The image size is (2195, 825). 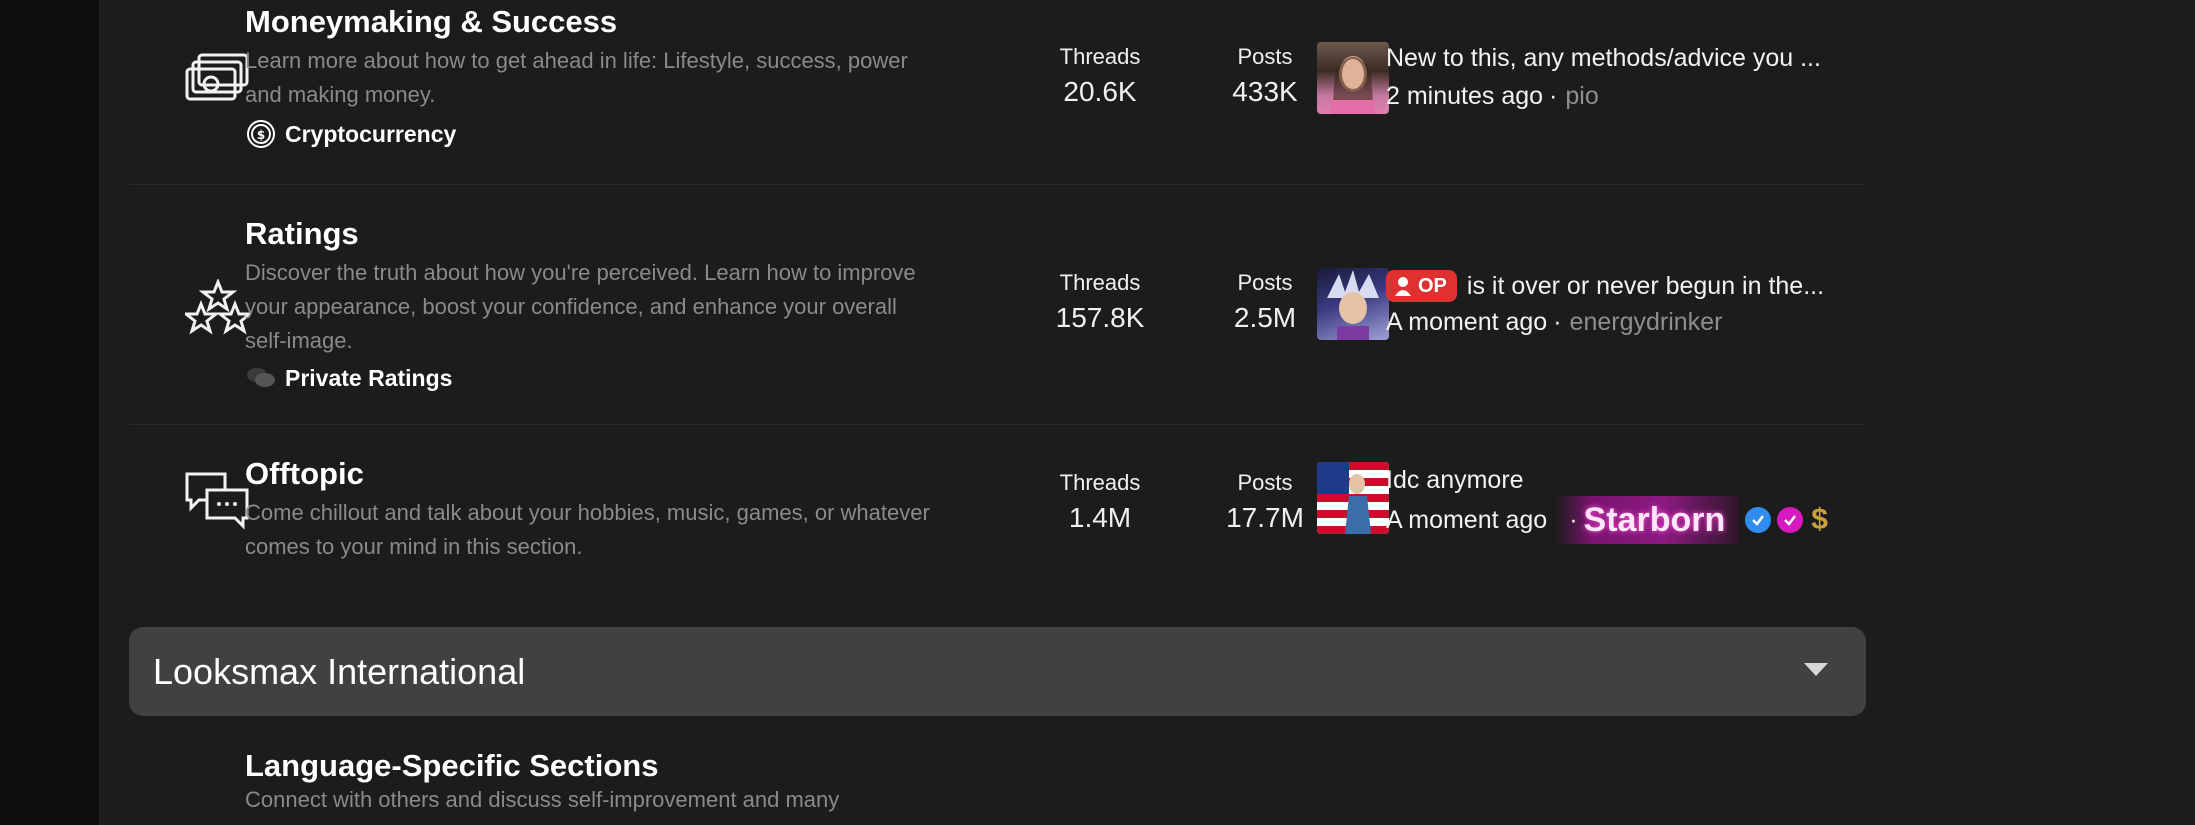 I want to click on last-post-user-banner: · Starborn, so click(x=1647, y=520).